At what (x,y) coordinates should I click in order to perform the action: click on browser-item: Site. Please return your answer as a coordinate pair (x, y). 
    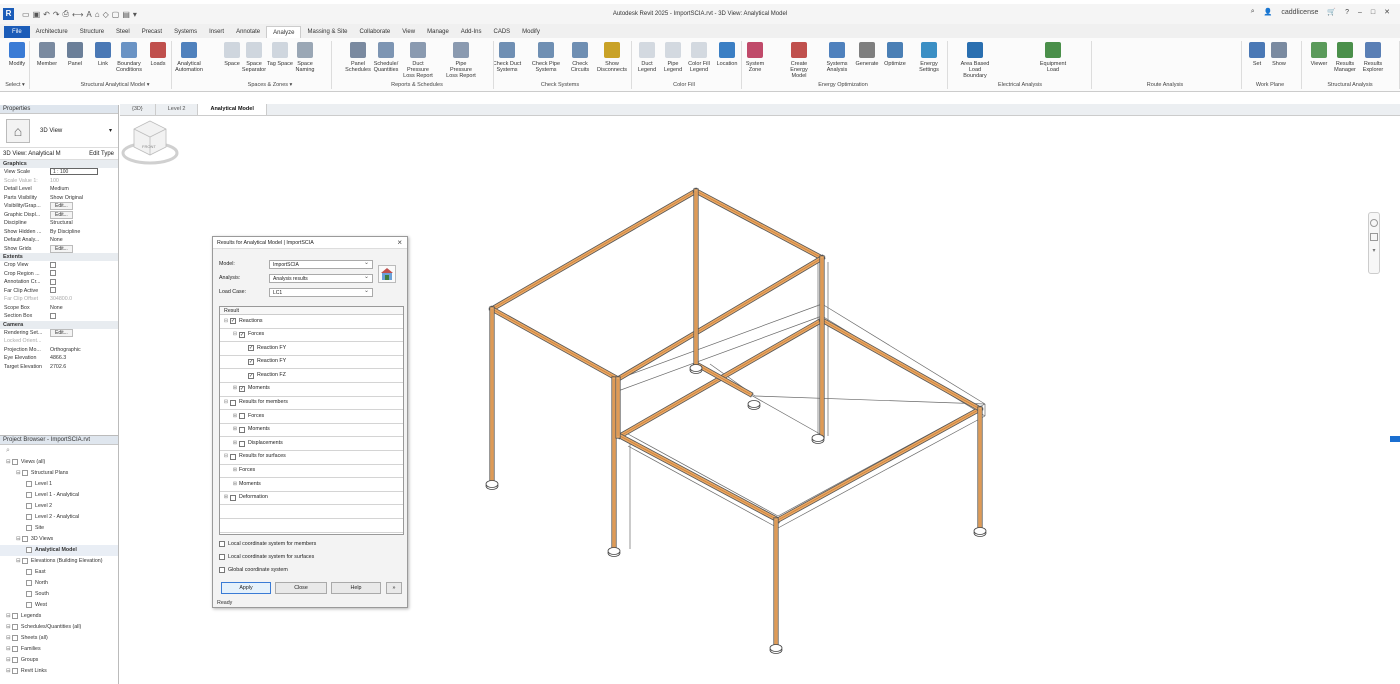
    Looking at the image, I should click on (59, 528).